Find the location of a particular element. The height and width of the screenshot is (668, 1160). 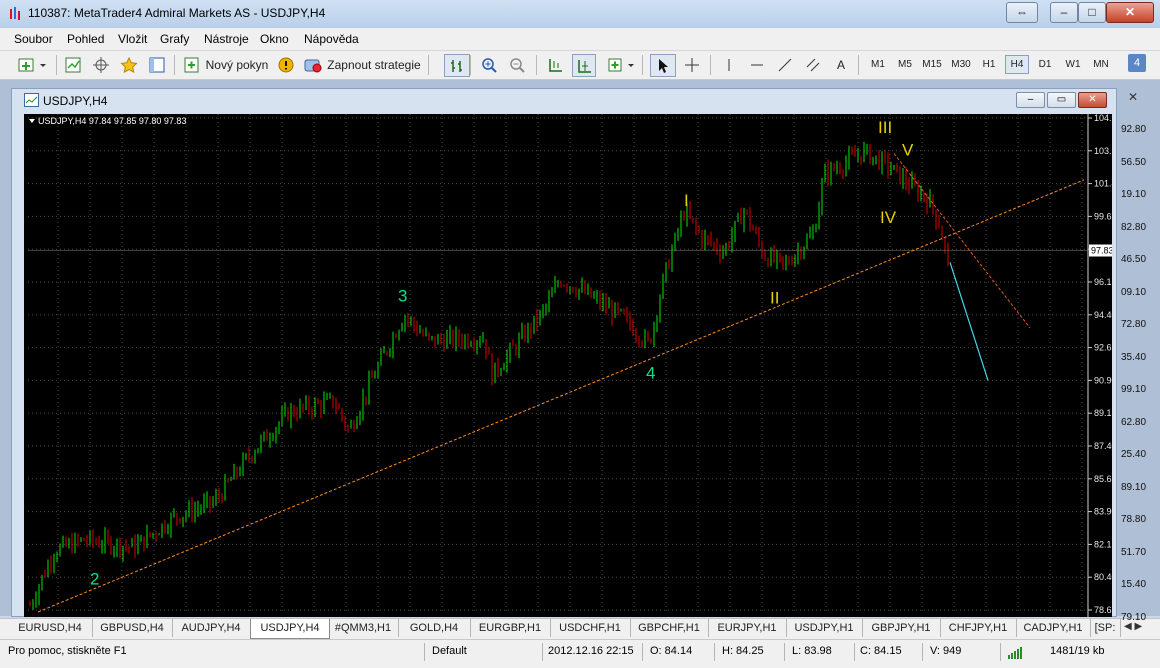

chart-restore-button: ▭ is located at coordinates (1061, 100).